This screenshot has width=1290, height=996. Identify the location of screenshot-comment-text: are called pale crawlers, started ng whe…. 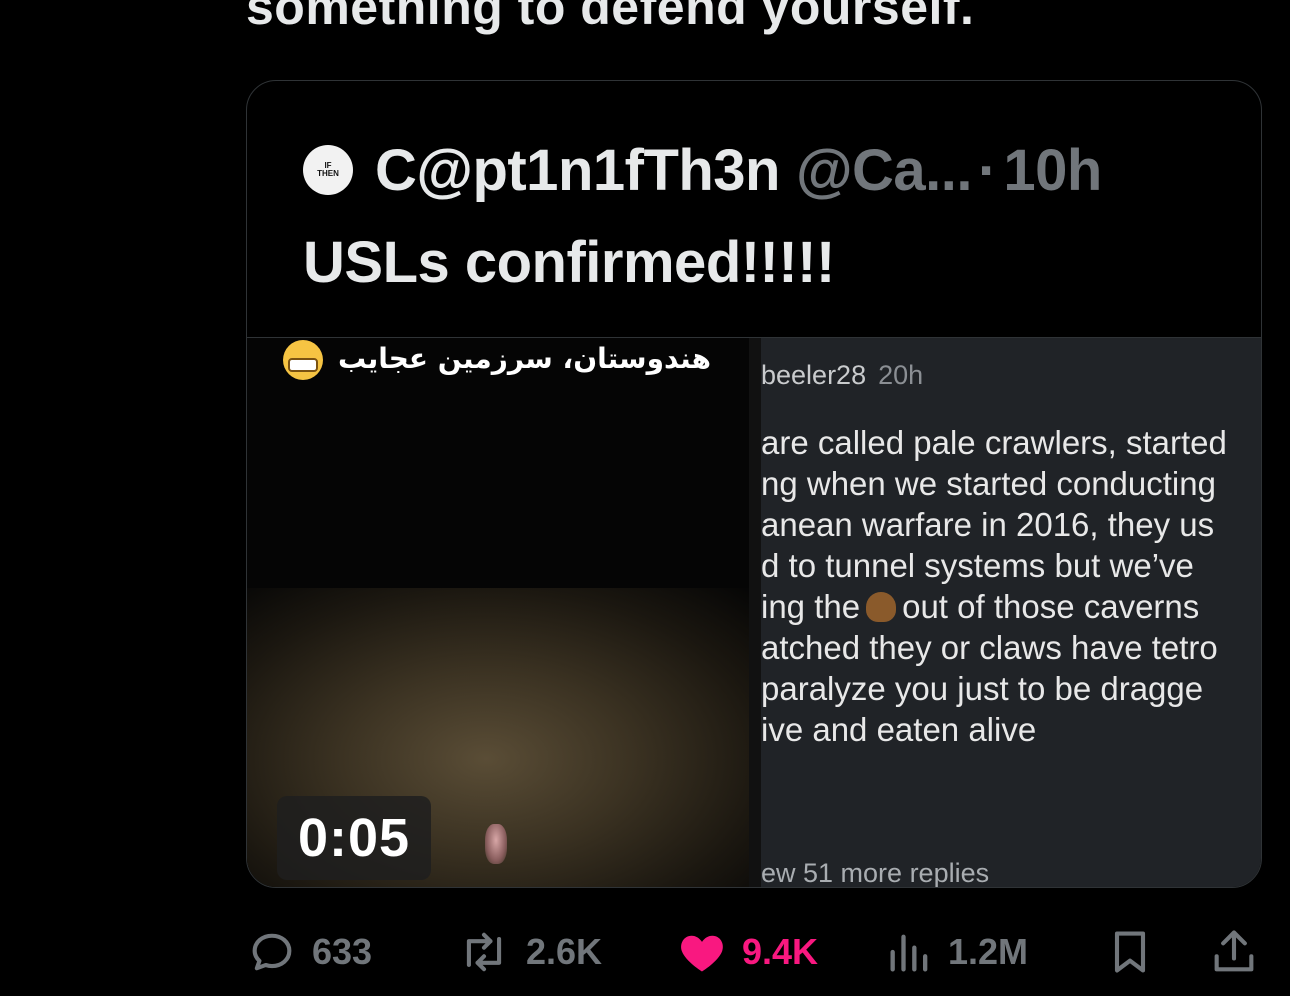
(1011, 586).